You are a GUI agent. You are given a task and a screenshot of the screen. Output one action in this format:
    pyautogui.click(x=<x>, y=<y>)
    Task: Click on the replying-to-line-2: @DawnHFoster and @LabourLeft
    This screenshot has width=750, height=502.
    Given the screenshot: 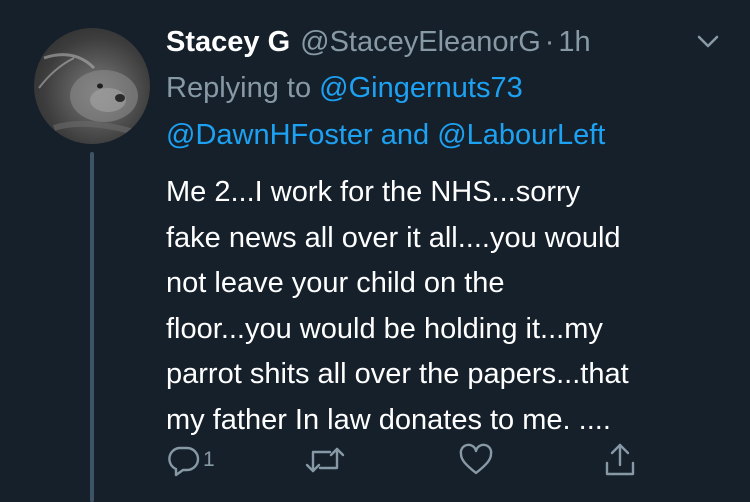 What is the action you would take?
    pyautogui.click(x=385, y=135)
    